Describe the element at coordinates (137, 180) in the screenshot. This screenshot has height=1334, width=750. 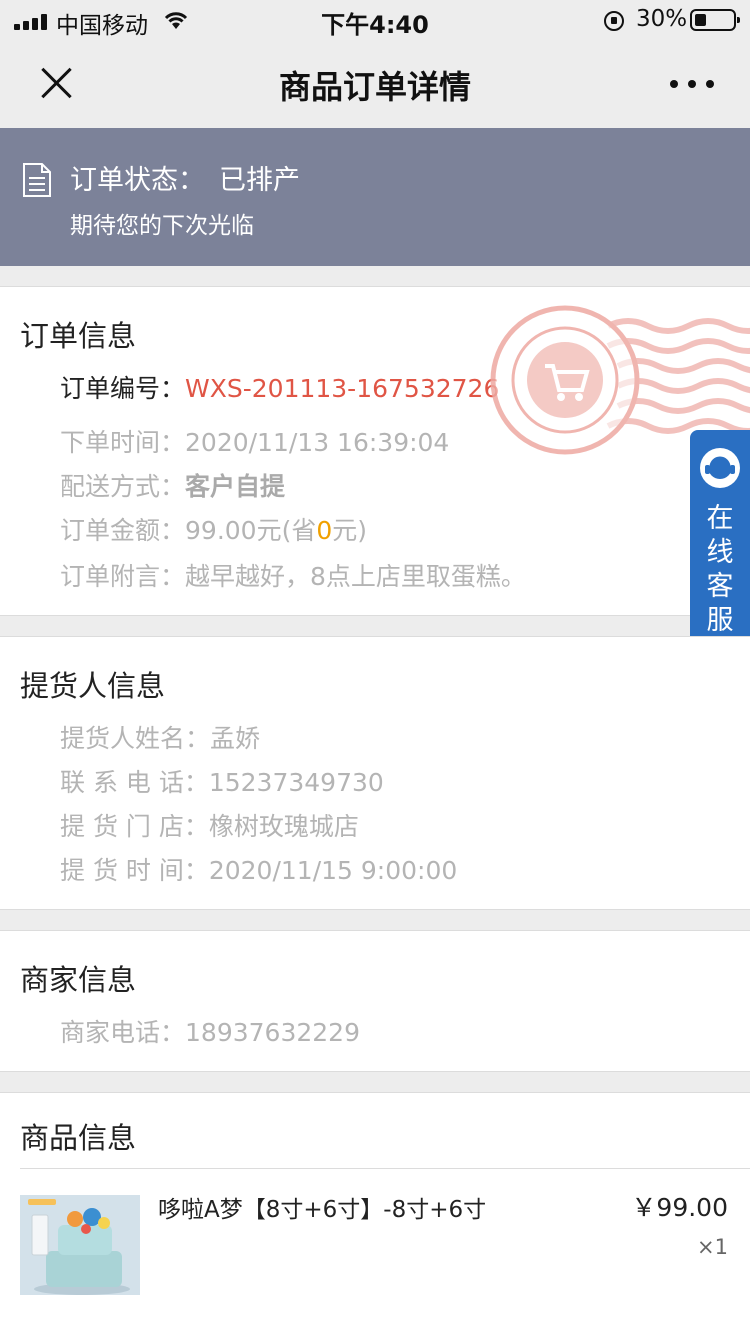
I see `order-status-label: 订单状态：` at that location.